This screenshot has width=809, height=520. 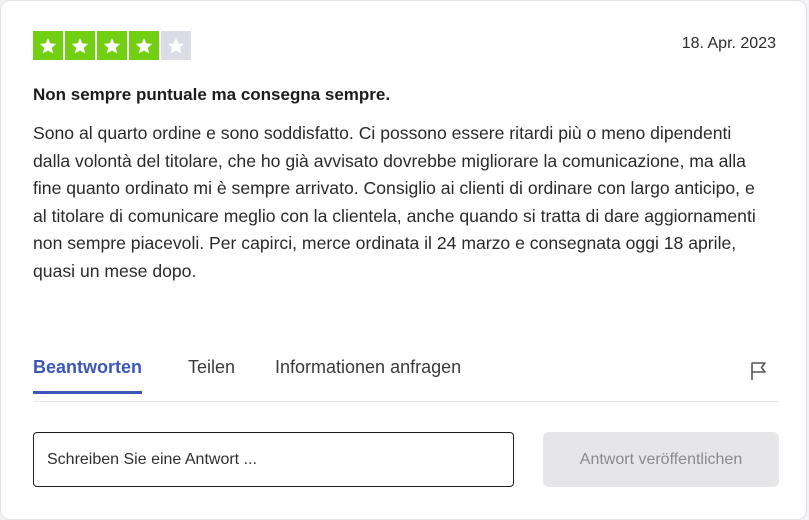 What do you see at coordinates (211, 374) in the screenshot?
I see `tab-share: Teilen` at bounding box center [211, 374].